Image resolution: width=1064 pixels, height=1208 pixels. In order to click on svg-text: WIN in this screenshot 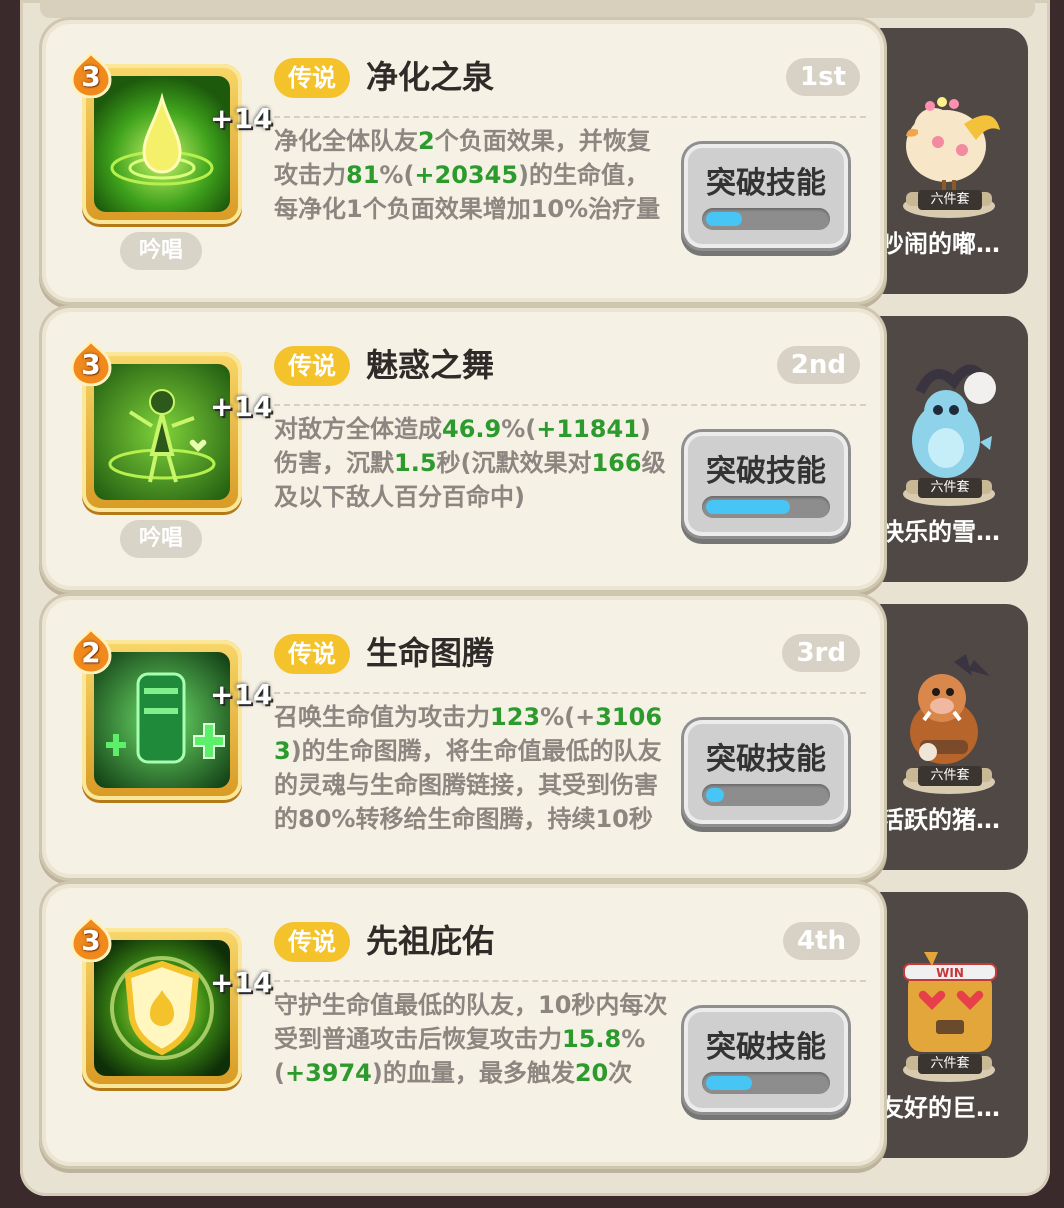, I will do `click(950, 973)`.